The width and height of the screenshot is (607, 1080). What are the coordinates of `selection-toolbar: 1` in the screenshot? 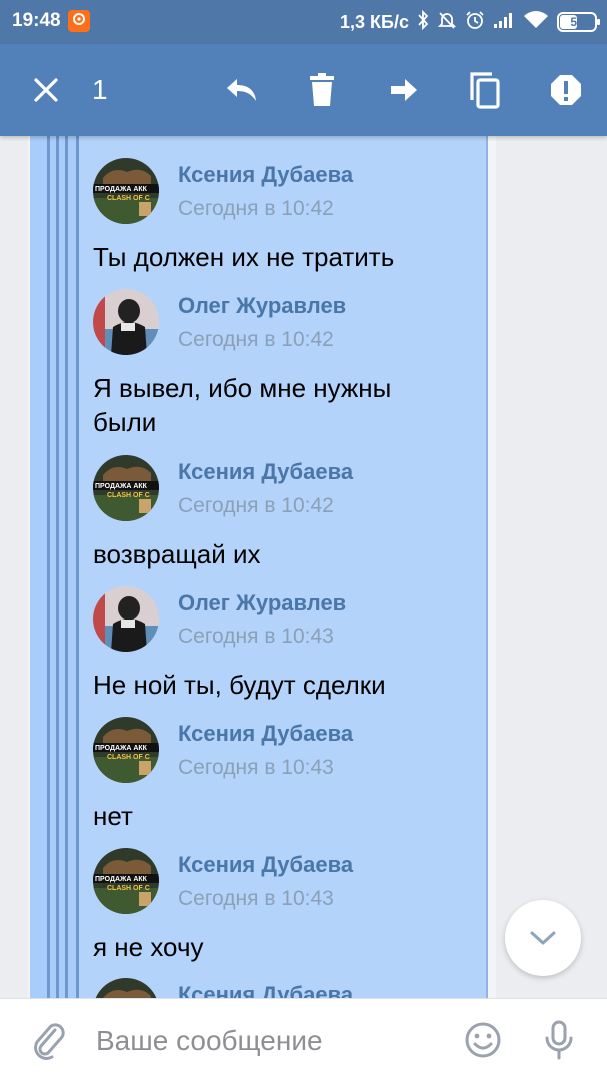 It's located at (303, 90).